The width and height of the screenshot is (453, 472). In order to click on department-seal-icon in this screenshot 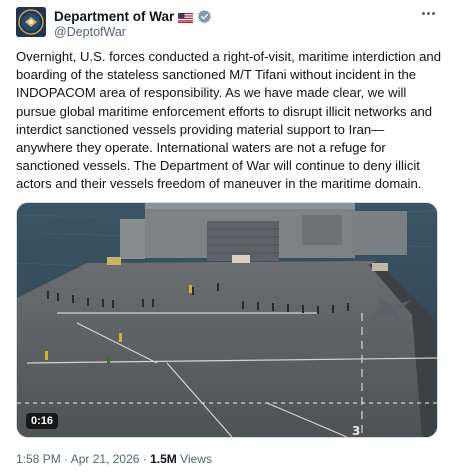, I will do `click(31, 22)`.